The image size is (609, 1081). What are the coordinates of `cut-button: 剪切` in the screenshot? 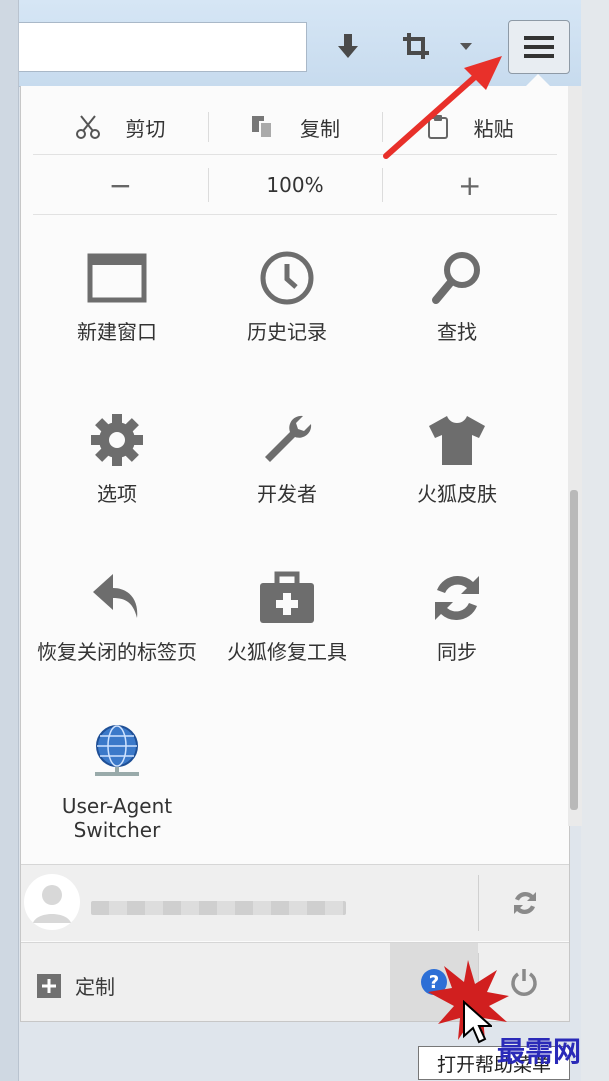 It's located at (120, 127).